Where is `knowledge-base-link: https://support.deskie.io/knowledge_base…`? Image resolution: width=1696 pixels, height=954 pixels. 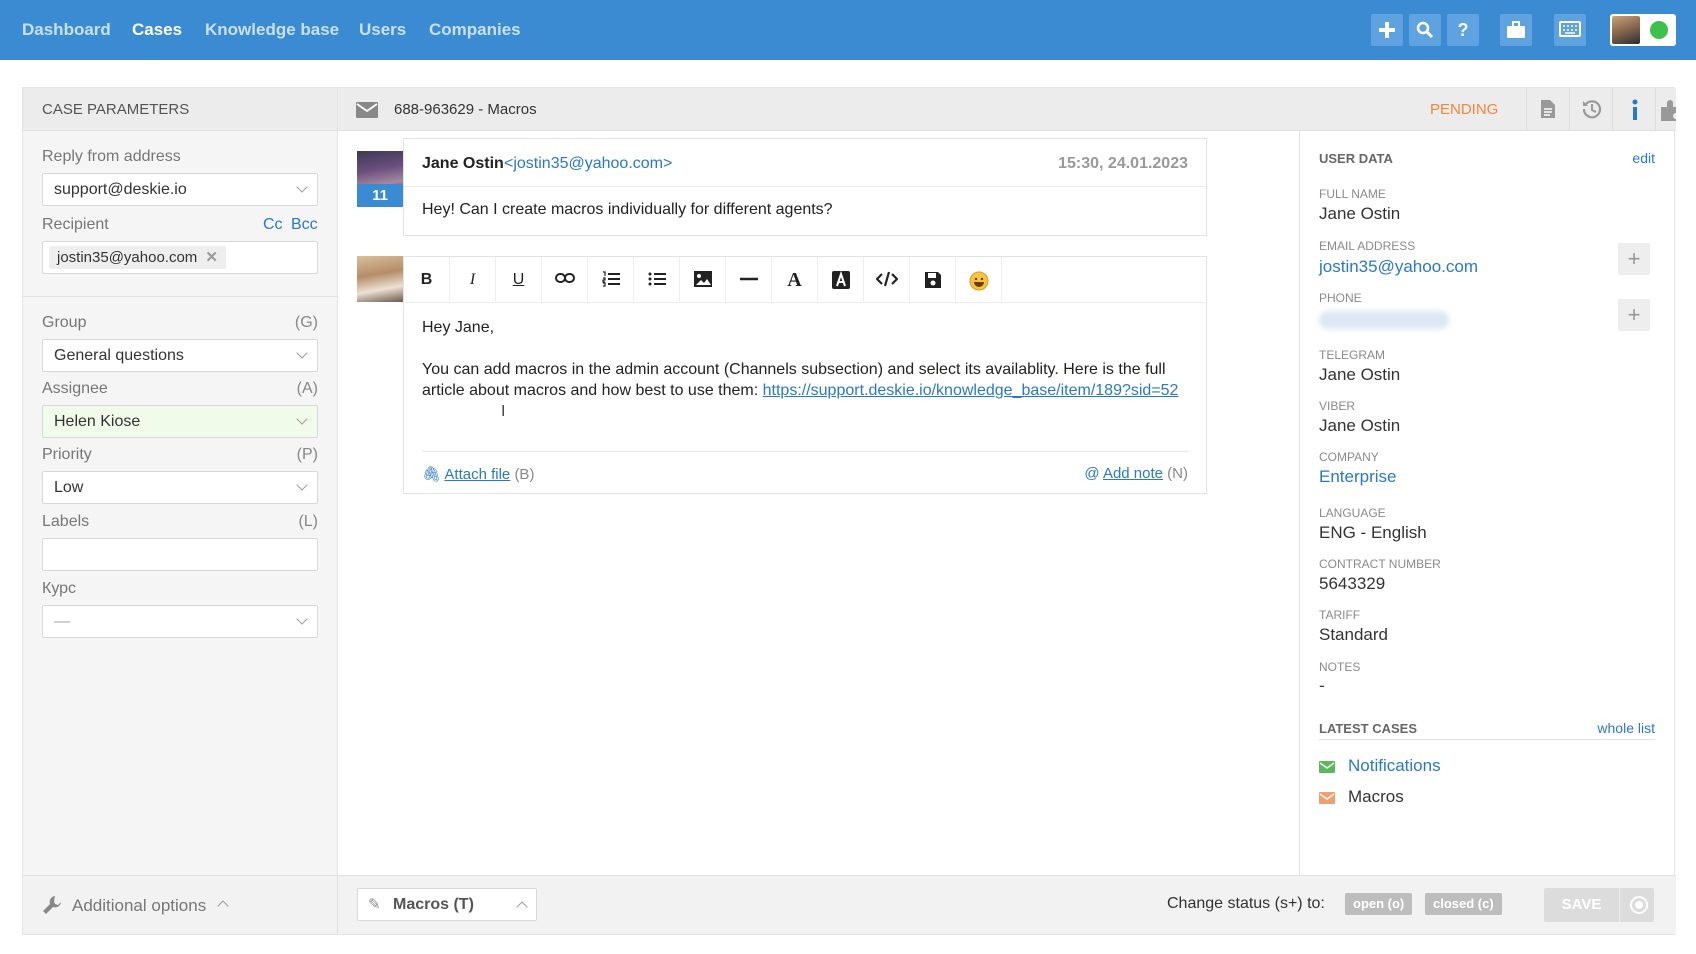
knowledge-base-link: https://support.deskie.io/knowledge_base… is located at coordinates (971, 390).